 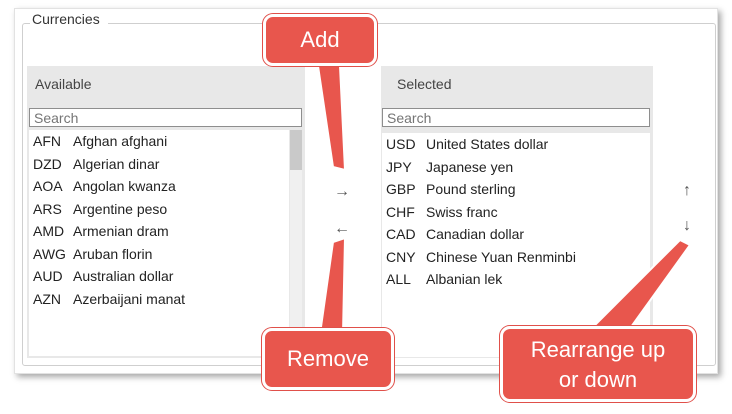 I want to click on list-item: AOA Angolan kwanza, so click(x=159, y=186).